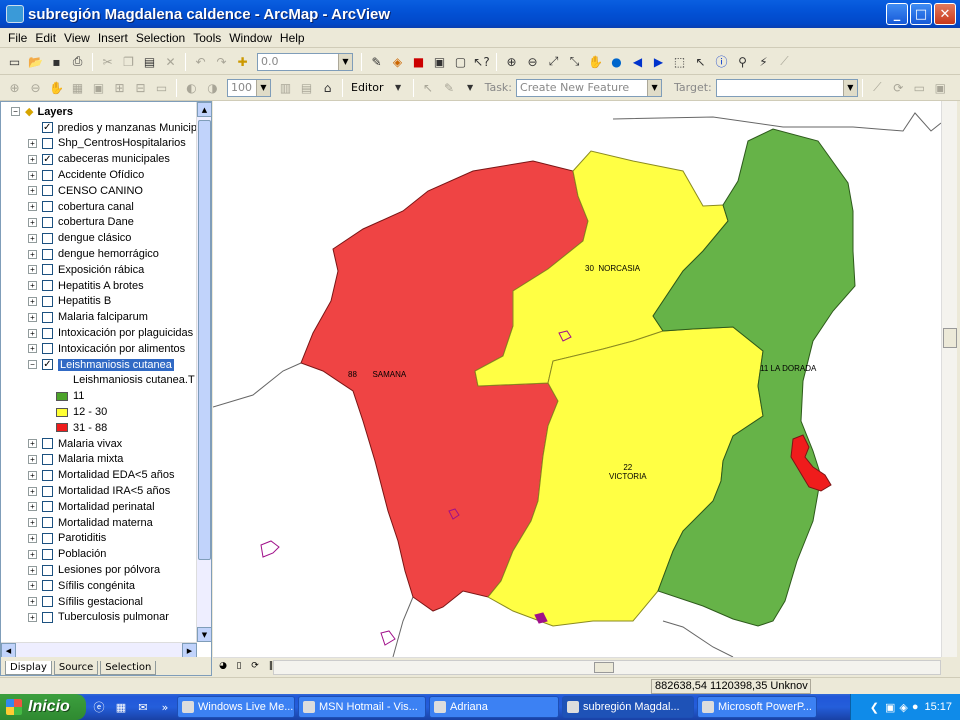 The height and width of the screenshot is (720, 960). I want to click on toc-layer: + Sífilis congénita, so click(99, 586).